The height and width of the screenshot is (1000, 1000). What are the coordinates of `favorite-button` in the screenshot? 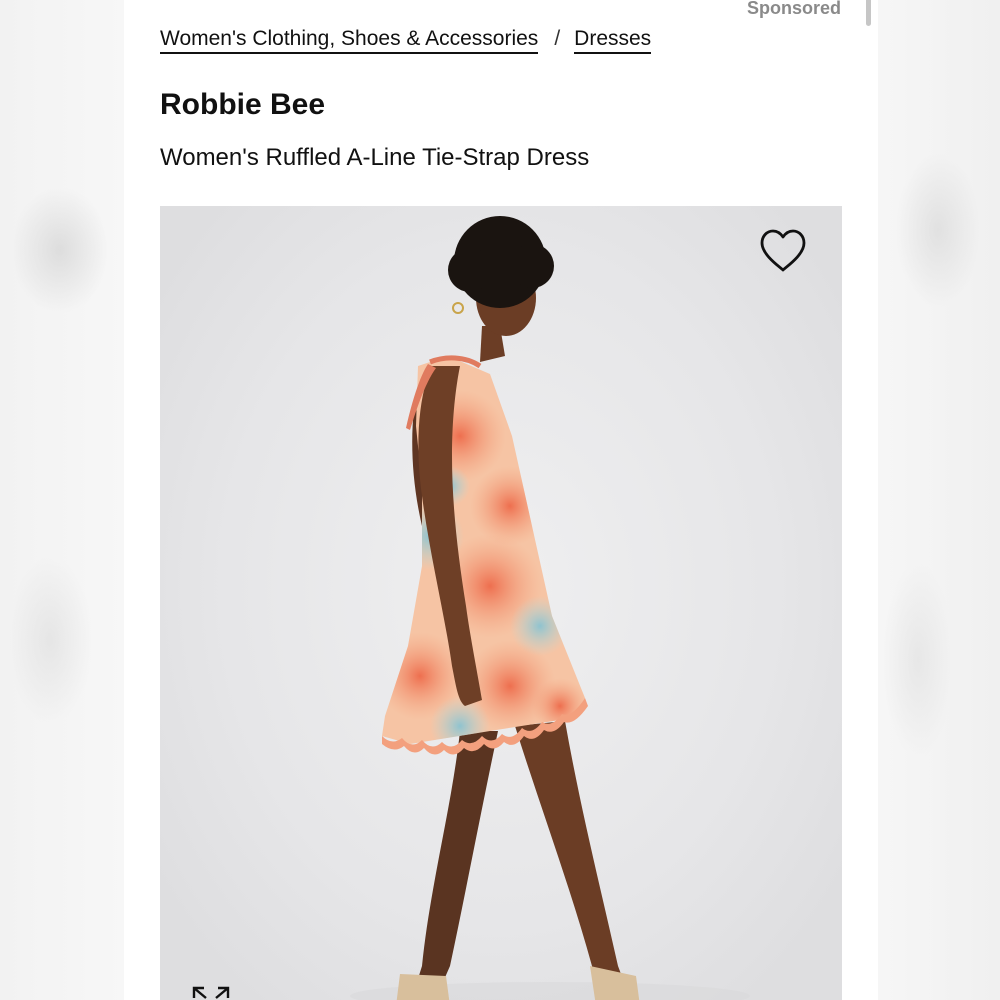 It's located at (783, 251).